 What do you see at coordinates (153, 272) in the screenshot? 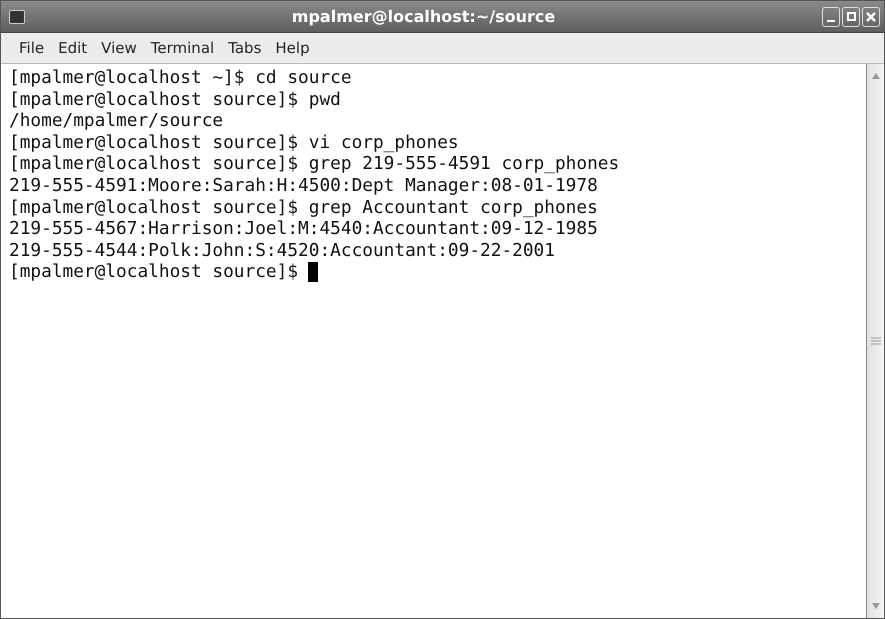
I see `terminal-prompt: [mpalmer@localhost source]$` at bounding box center [153, 272].